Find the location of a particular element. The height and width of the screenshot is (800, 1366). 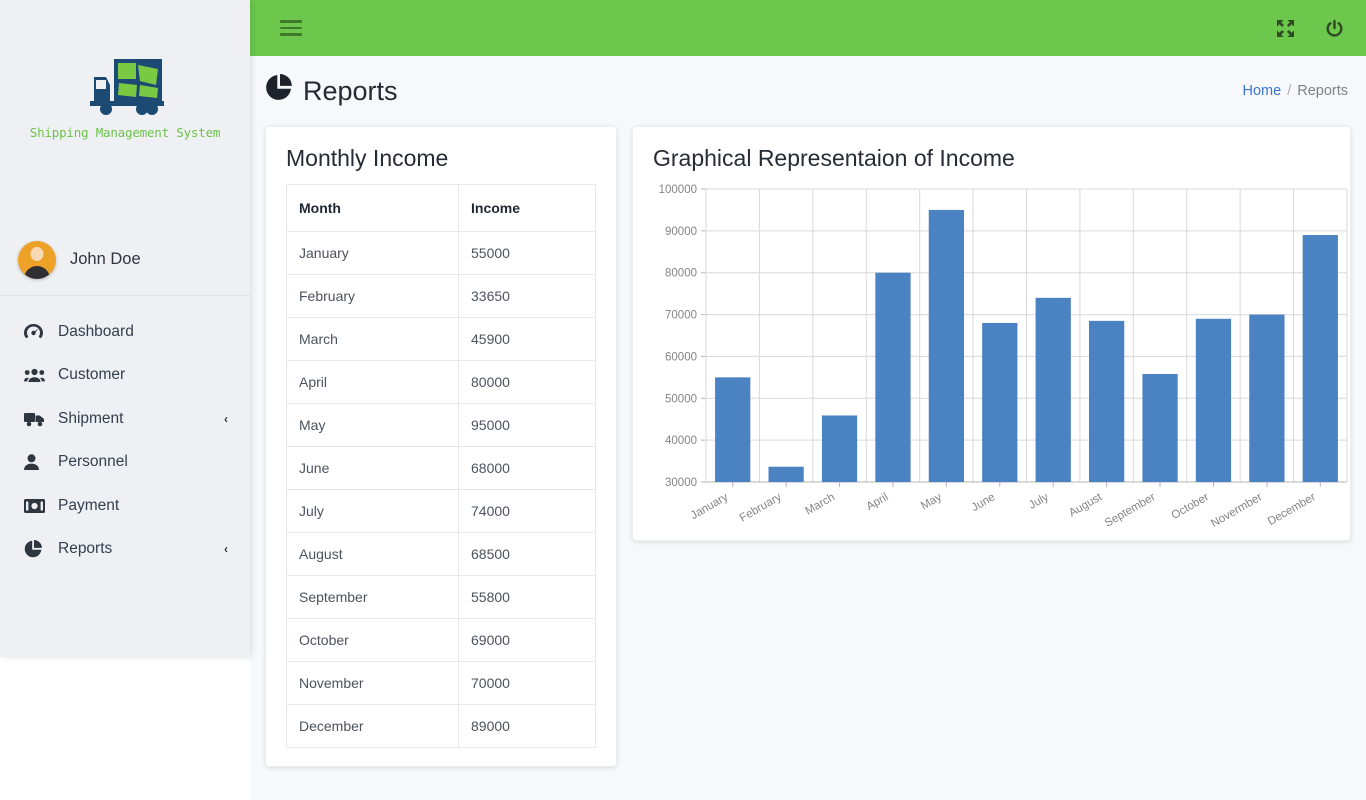

table-row: May 95000 is located at coordinates (441, 425).